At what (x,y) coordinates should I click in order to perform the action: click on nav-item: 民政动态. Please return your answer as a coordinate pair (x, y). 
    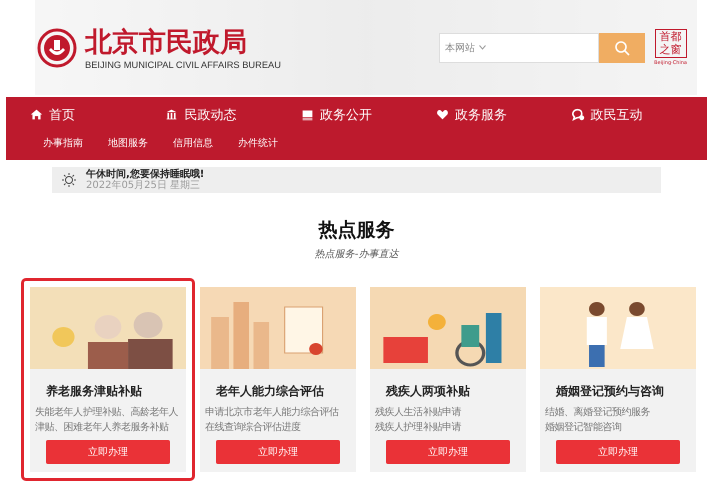
    Looking at the image, I should click on (233, 115).